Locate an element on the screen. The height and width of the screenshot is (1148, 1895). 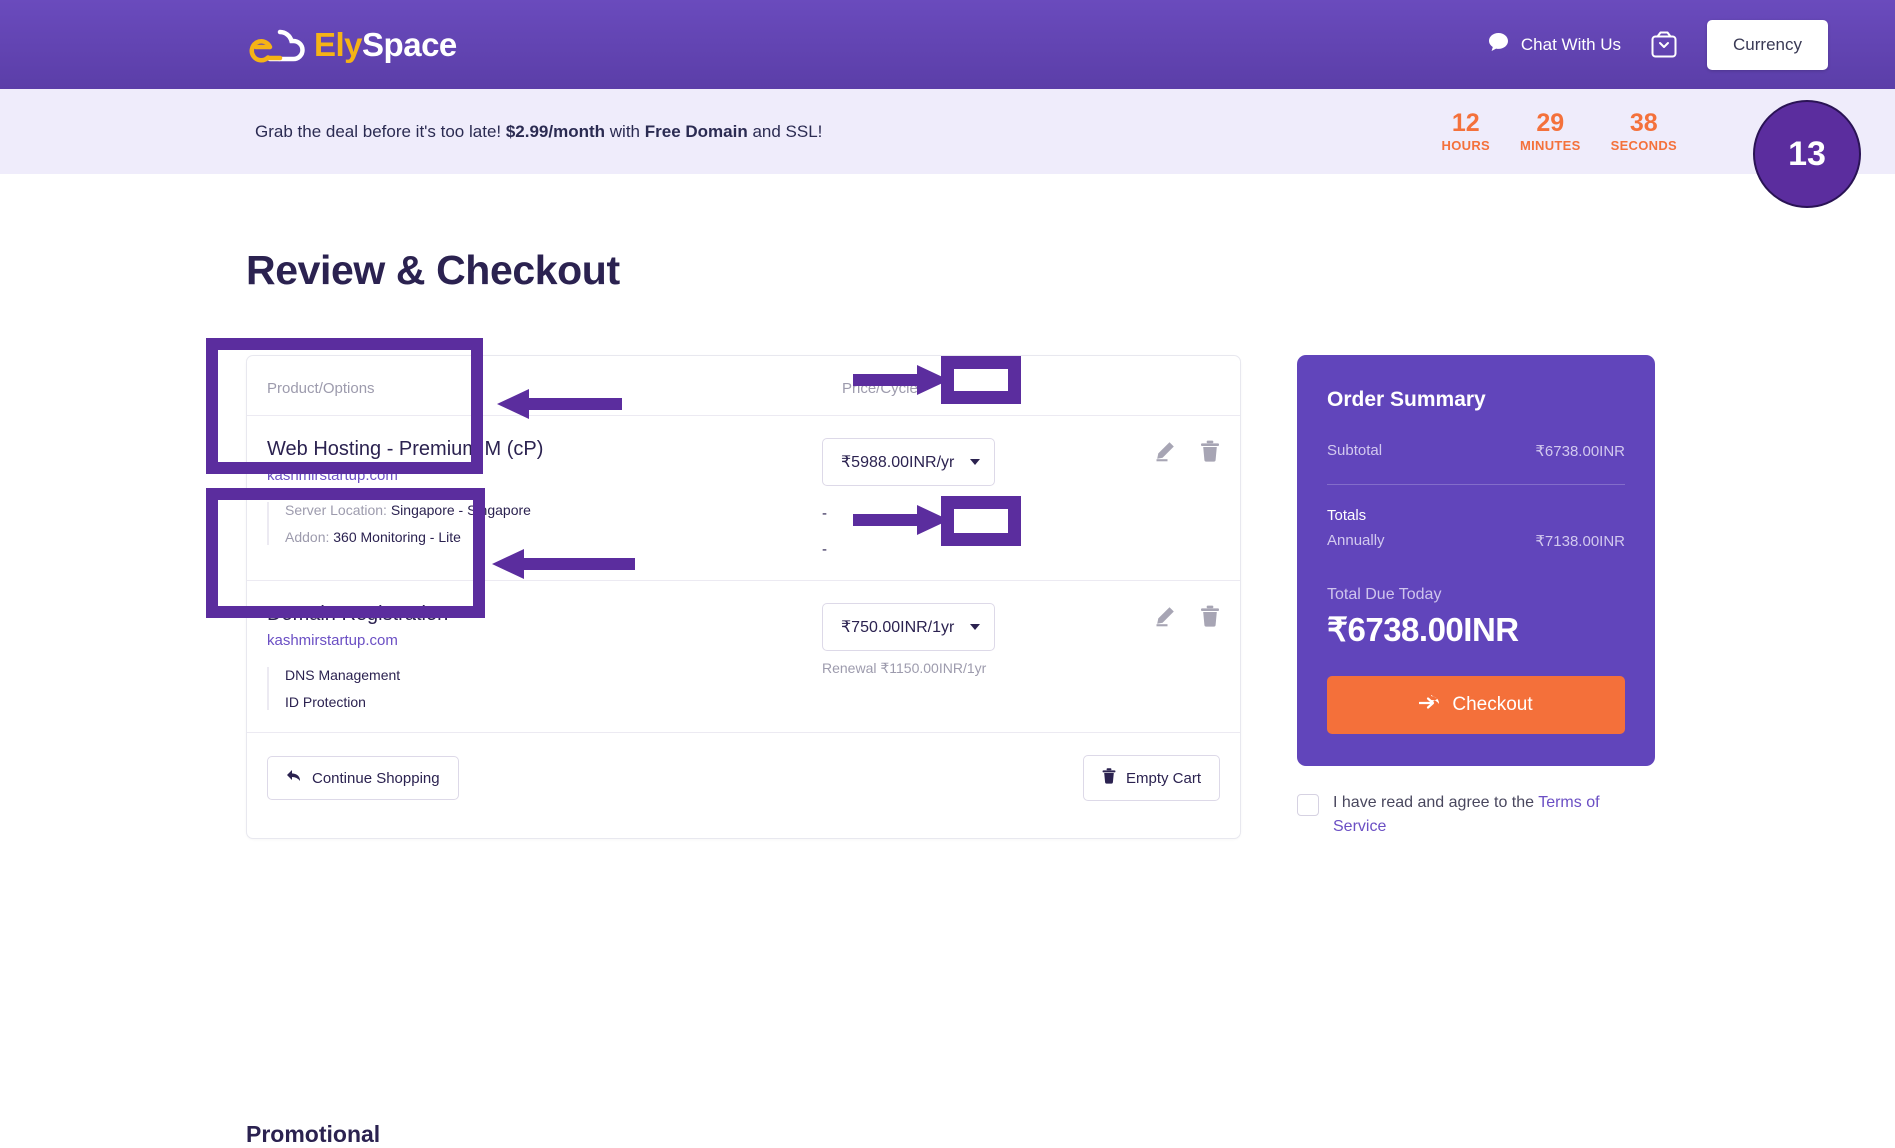
checkout-button: Checkout is located at coordinates (1476, 705).